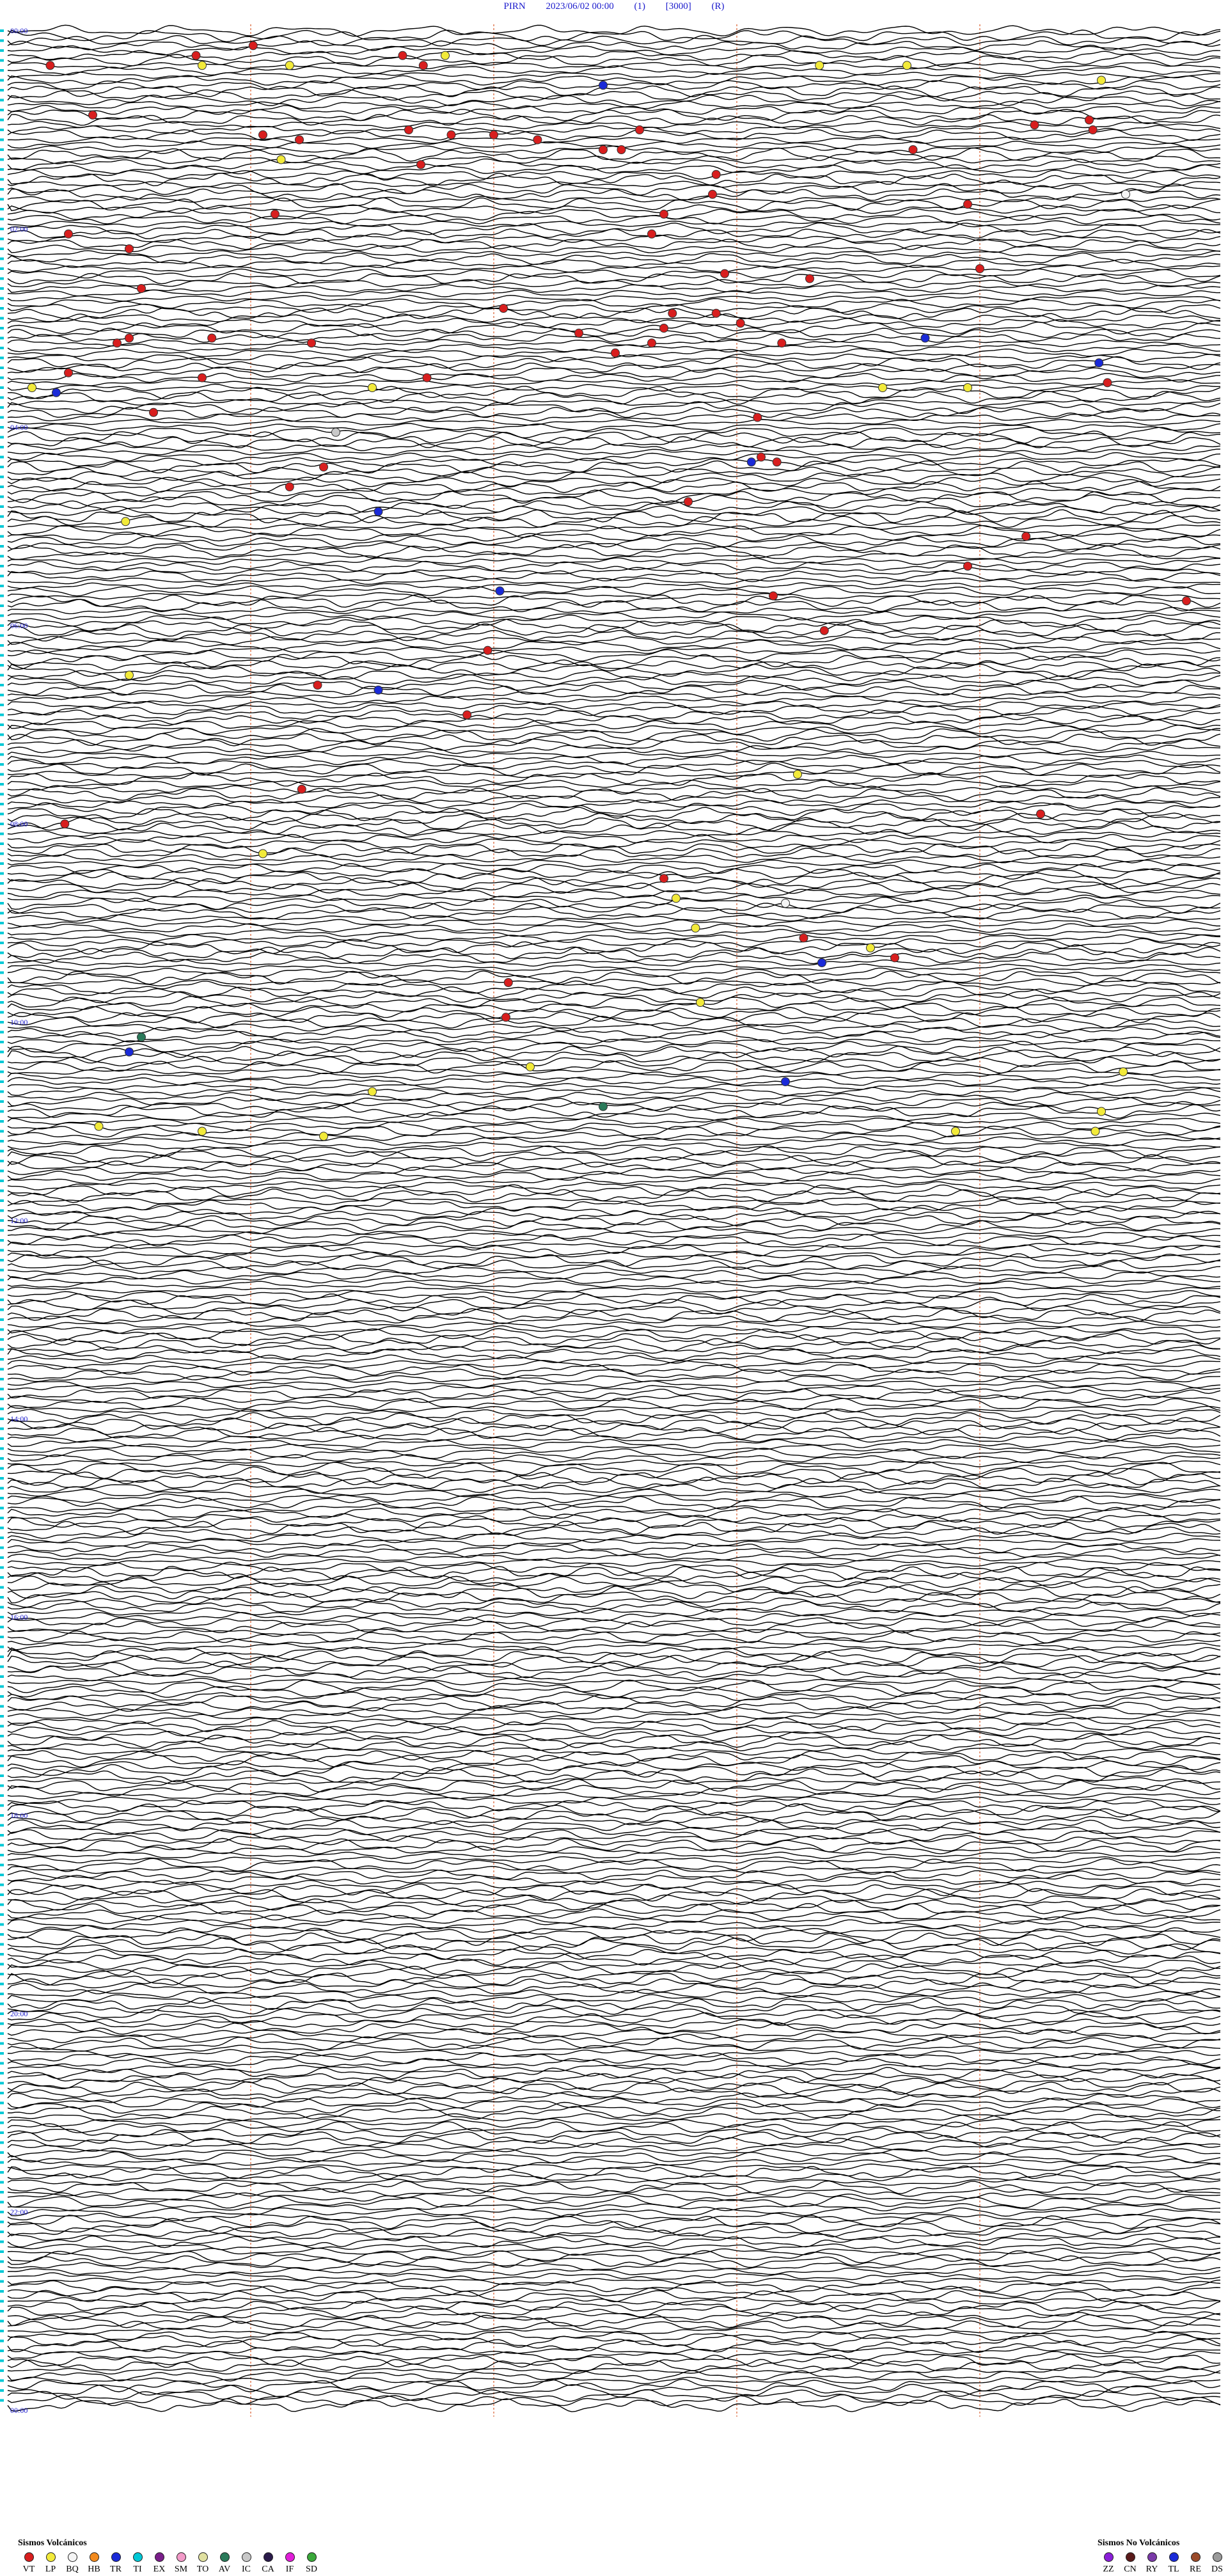 The width and height of the screenshot is (1228, 2576). Describe the element at coordinates (785, 903) in the screenshot. I see `event-marker-bq` at that location.